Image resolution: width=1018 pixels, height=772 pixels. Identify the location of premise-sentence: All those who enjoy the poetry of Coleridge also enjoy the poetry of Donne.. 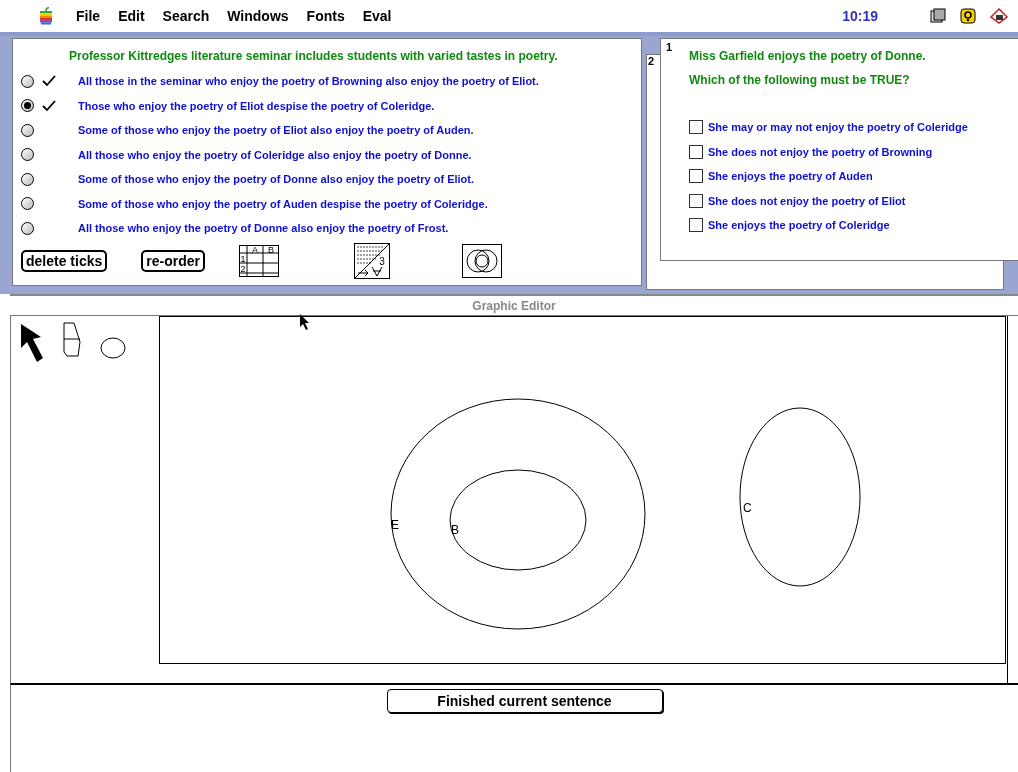
(275, 154).